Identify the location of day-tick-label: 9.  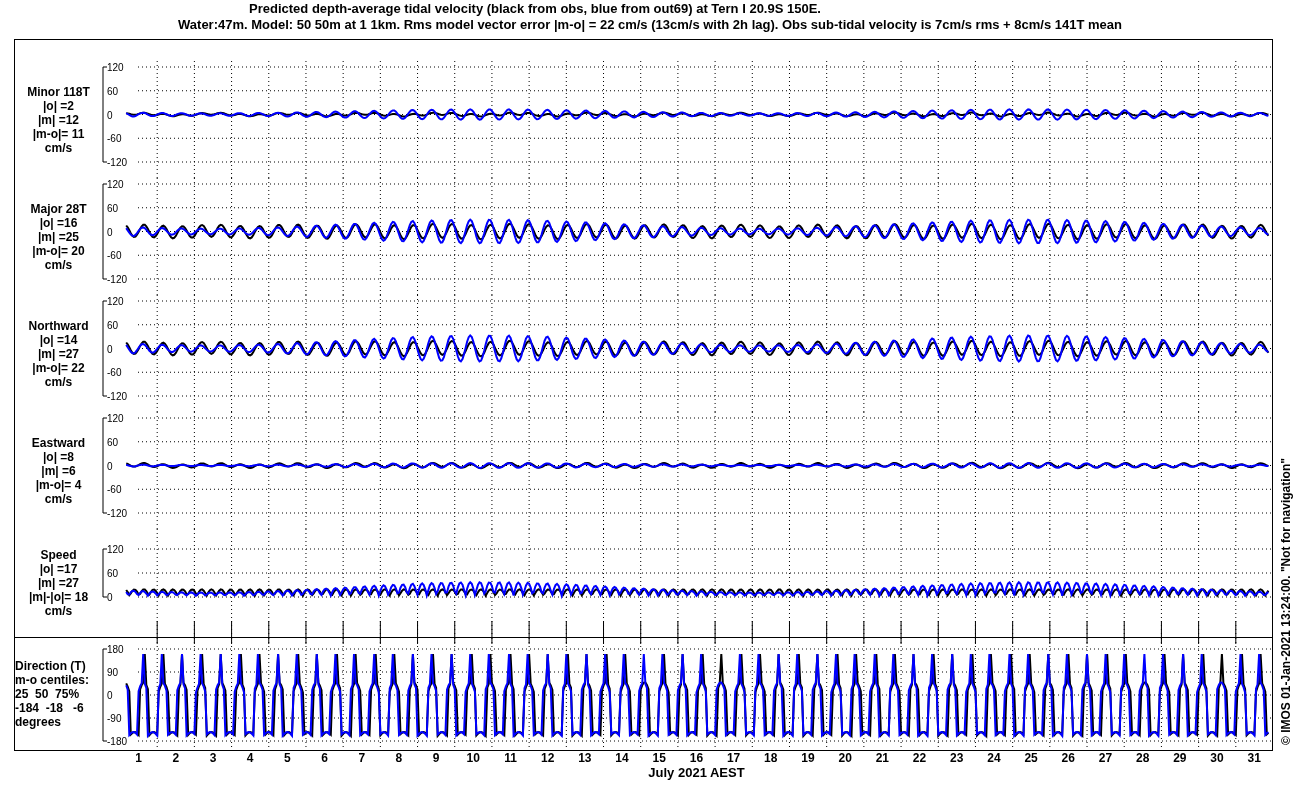
(436, 758).